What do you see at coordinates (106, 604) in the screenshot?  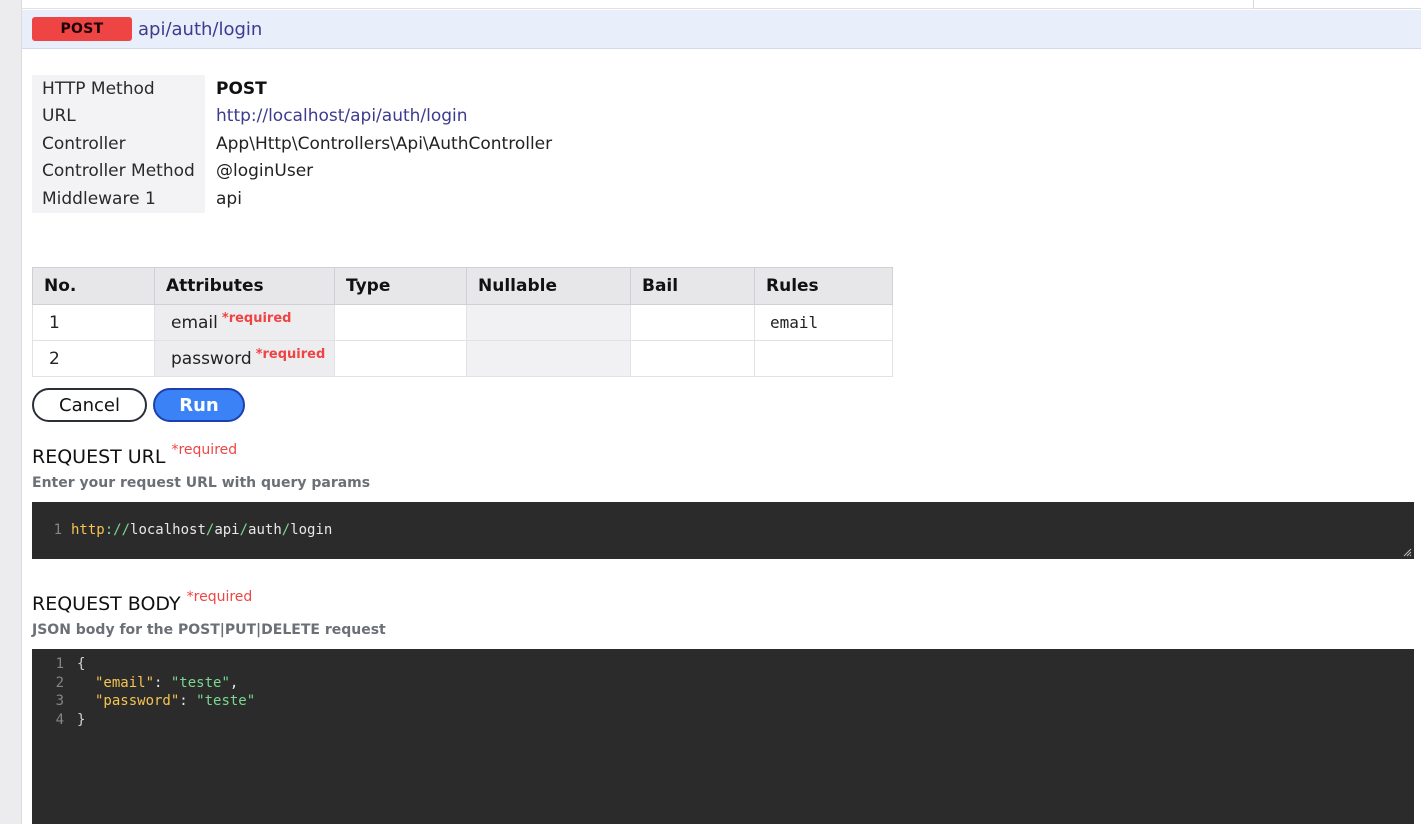 I see `request-body-label: REQUEST BODY` at bounding box center [106, 604].